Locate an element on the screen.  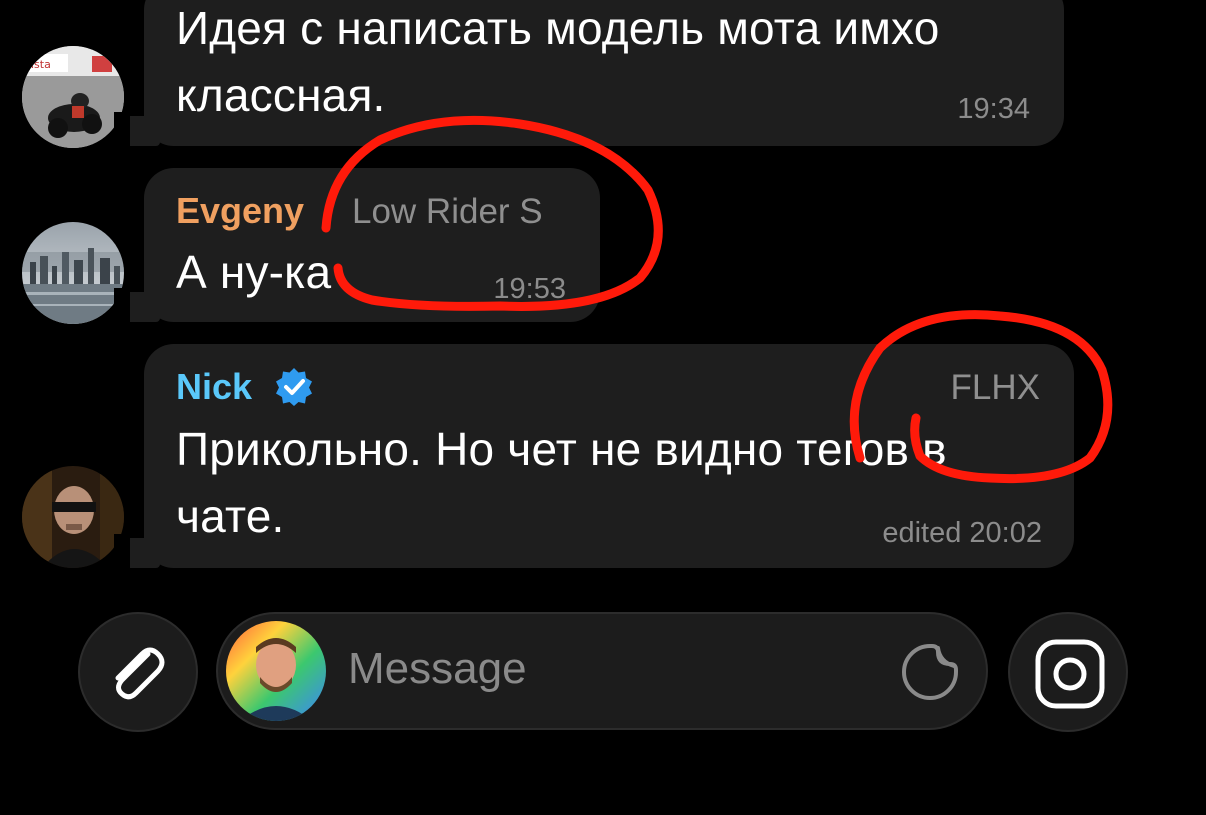
my-avatar is located at coordinates (276, 671).